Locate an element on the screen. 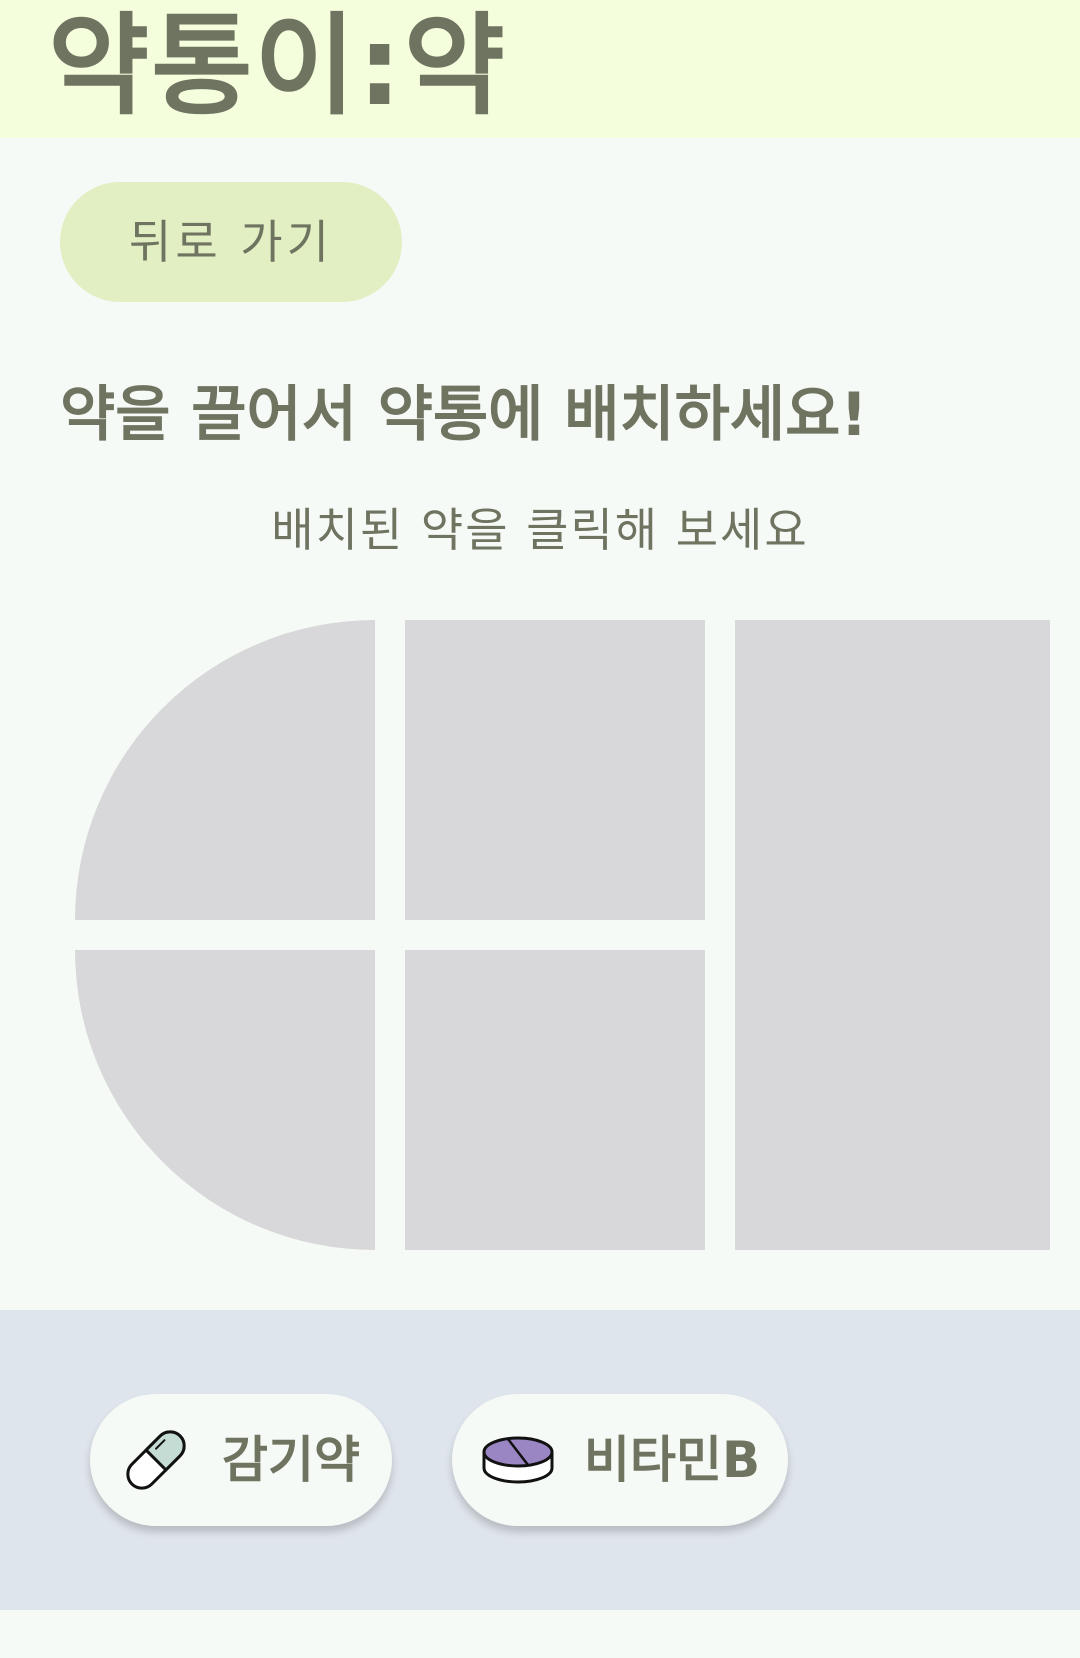 The height and width of the screenshot is (1658, 1080). pill-label: 감기약 is located at coordinates (291, 1460).